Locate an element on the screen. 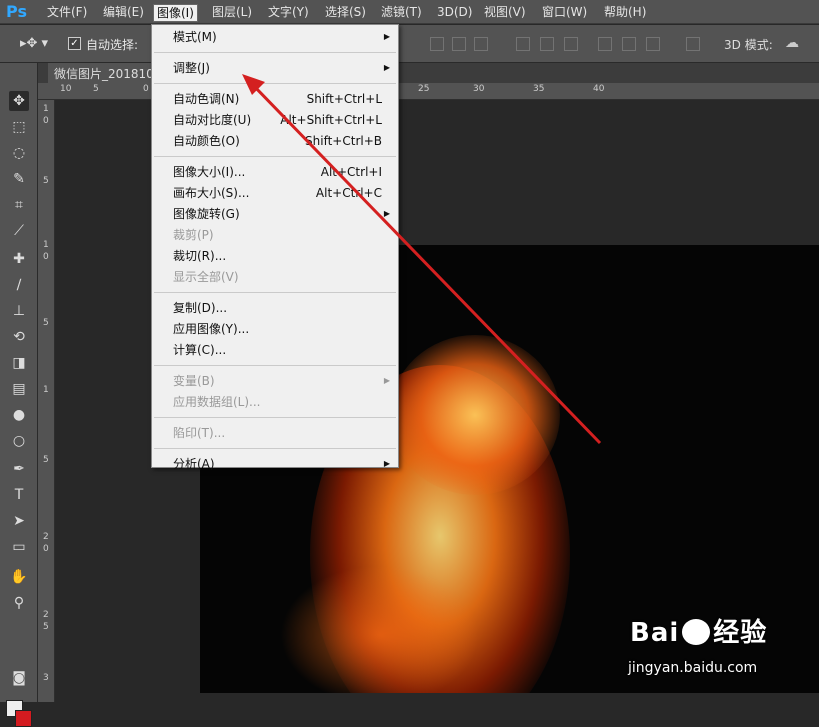  baidu-jingyan-watermark: Bai 经验 jingyan.baidu.com is located at coordinates (697, 644).